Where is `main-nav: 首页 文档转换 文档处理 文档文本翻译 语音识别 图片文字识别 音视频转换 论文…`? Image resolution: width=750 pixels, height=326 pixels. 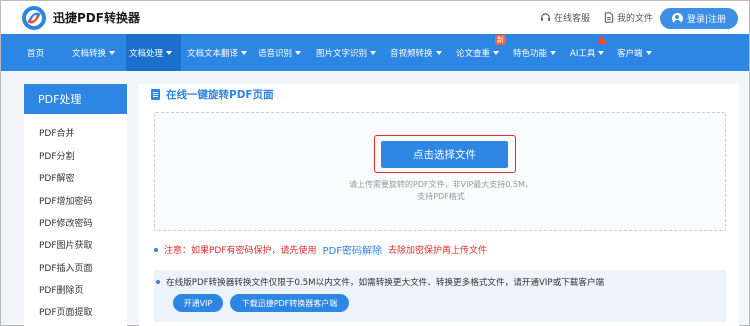
main-nav: 首页 文档转换 文档处理 文档文本翻译 语音识别 图片文字识别 音视频转换 论文… is located at coordinates (375, 52).